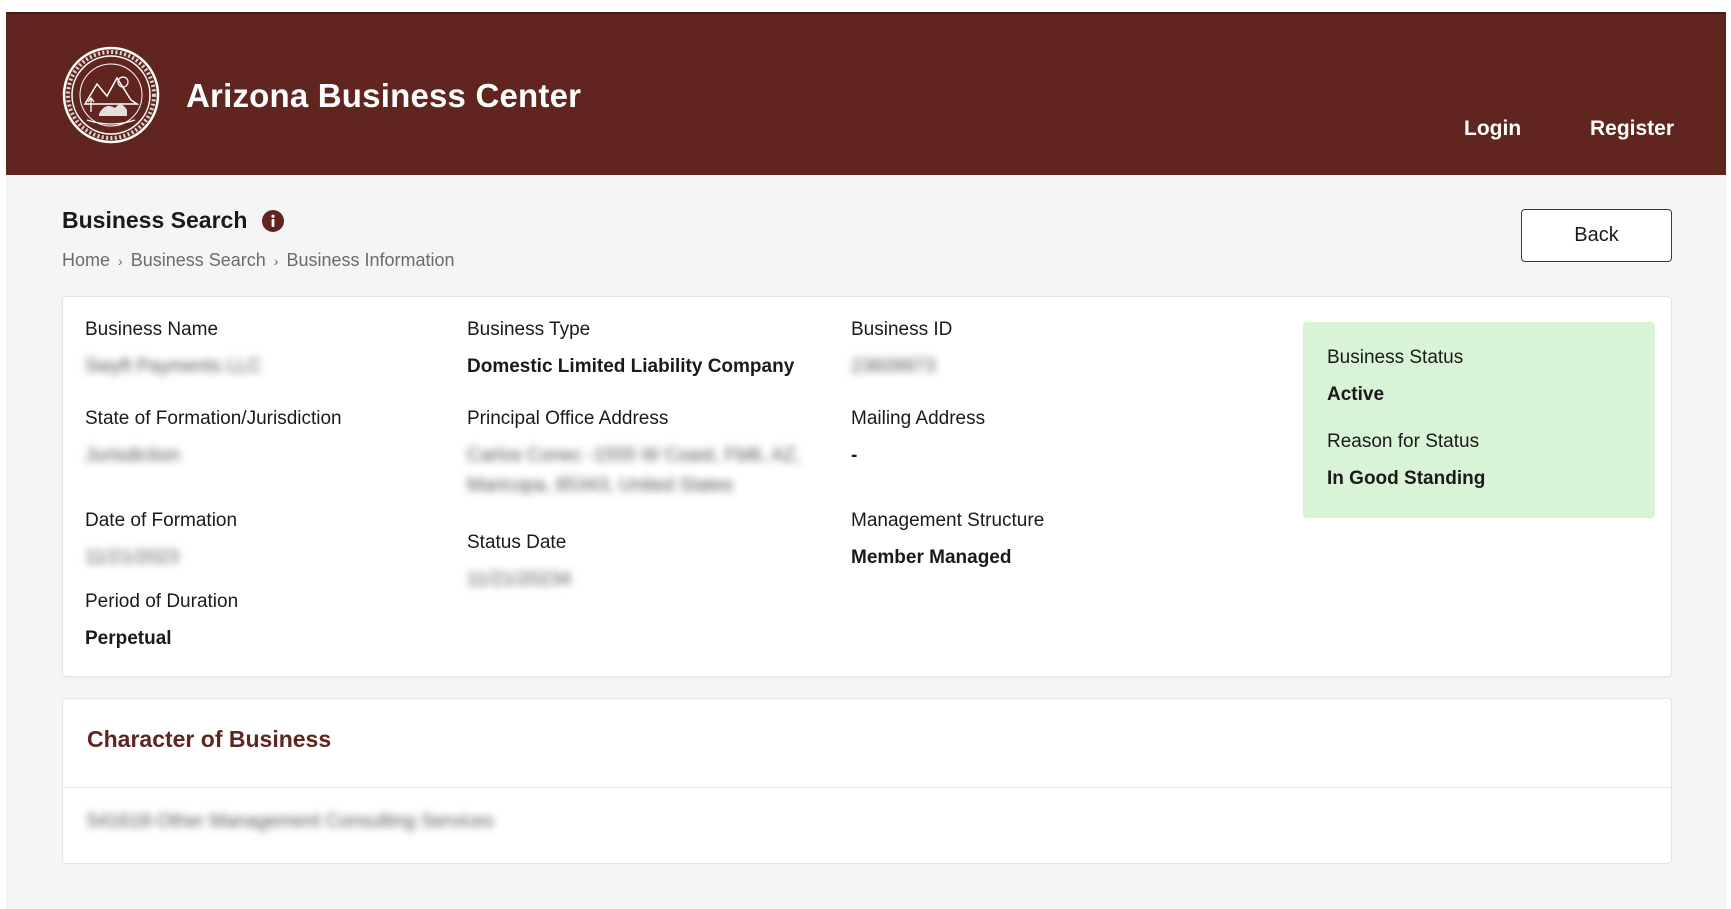 The width and height of the screenshot is (1731, 909). What do you see at coordinates (155, 220) in the screenshot?
I see `page-title: Business Search` at bounding box center [155, 220].